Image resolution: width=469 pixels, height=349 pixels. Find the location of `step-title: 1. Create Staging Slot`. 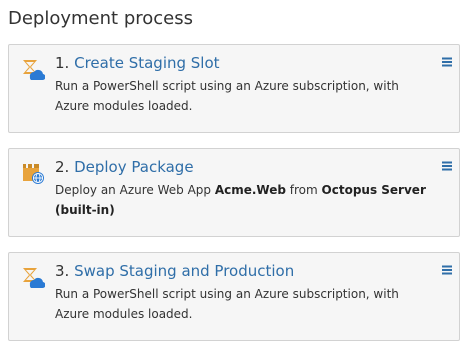

step-title: 1. Create Staging Slot is located at coordinates (137, 63).